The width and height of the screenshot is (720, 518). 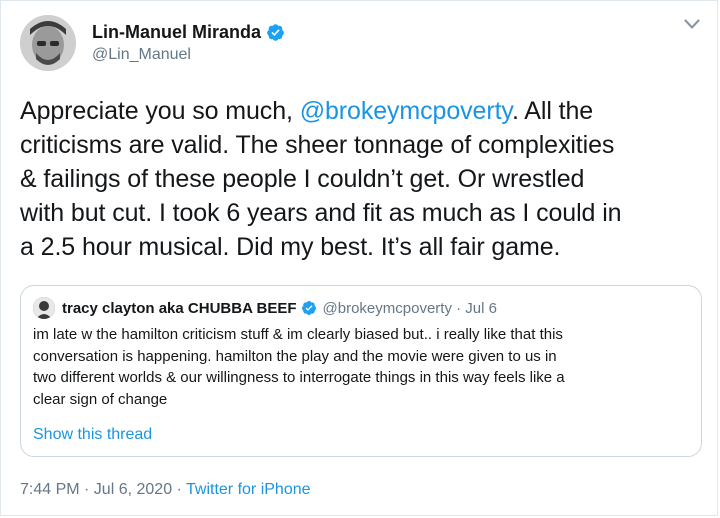 What do you see at coordinates (92, 435) in the screenshot?
I see `show-thread-link: Show this thread` at bounding box center [92, 435].